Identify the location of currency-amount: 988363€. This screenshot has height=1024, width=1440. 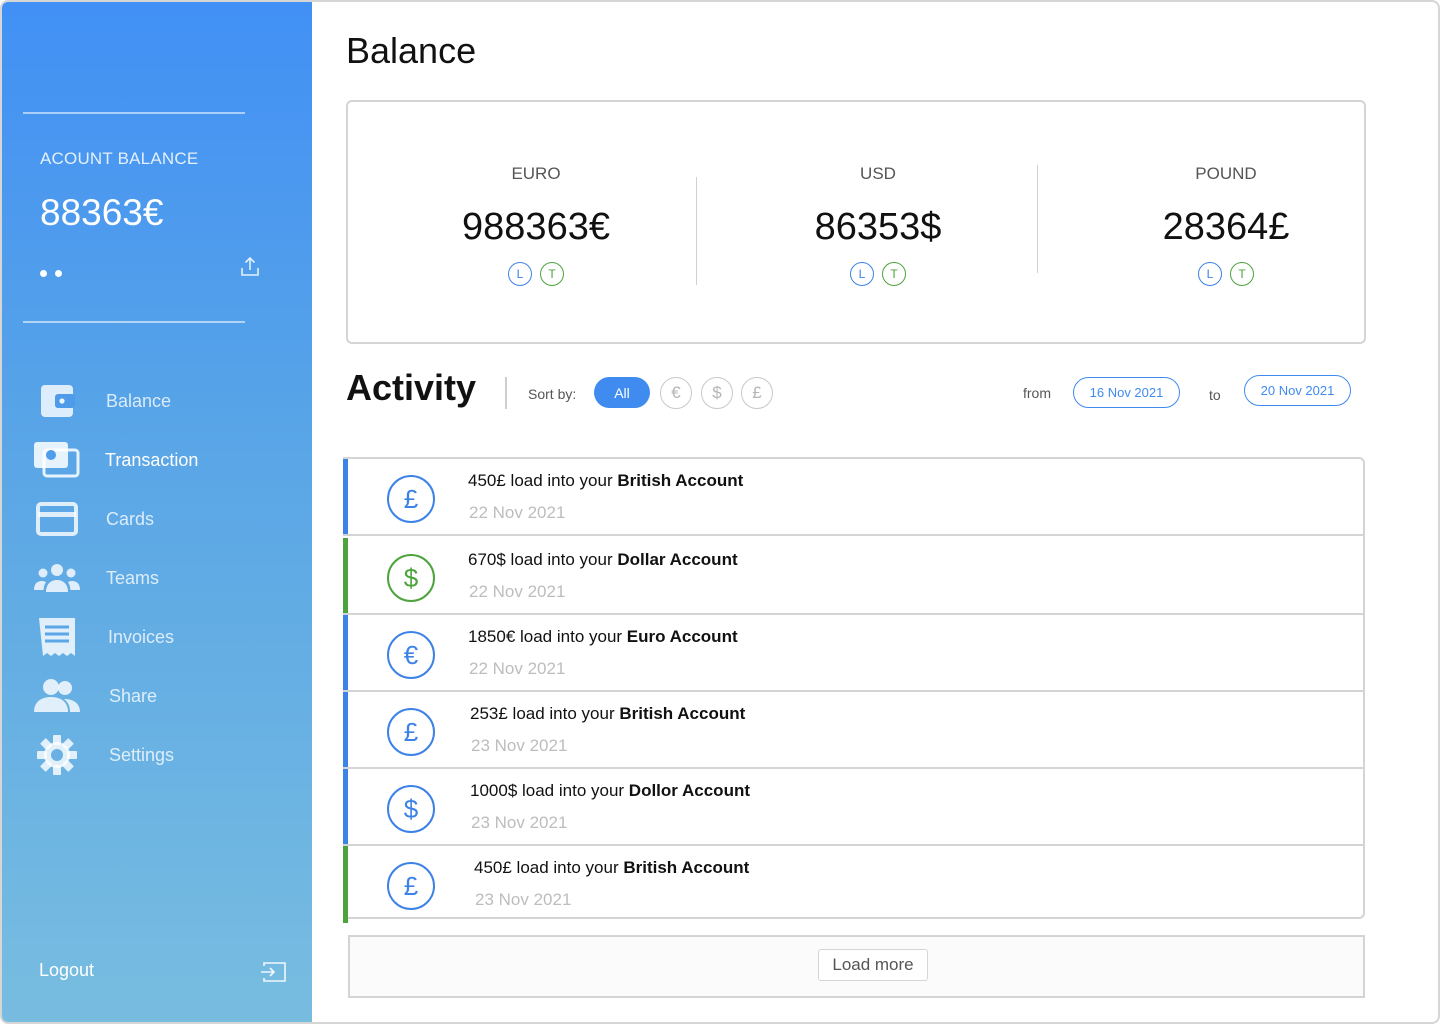
(536, 227).